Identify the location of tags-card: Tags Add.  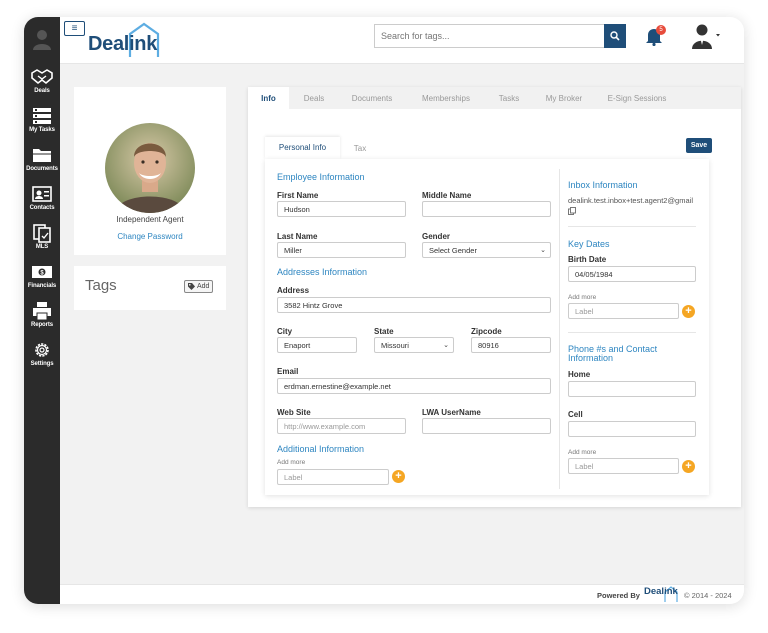
(150, 288).